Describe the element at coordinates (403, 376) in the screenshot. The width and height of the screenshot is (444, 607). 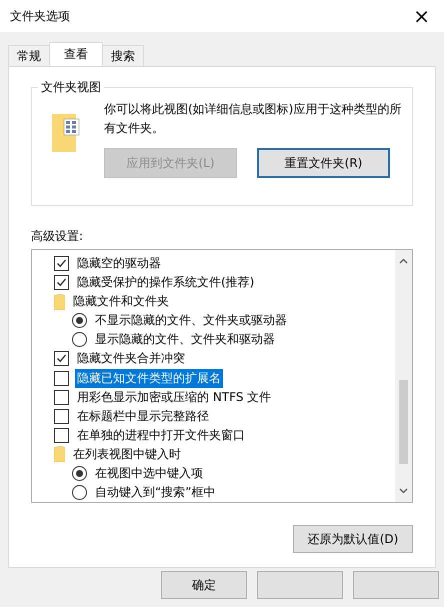
I see `scrollbar` at that location.